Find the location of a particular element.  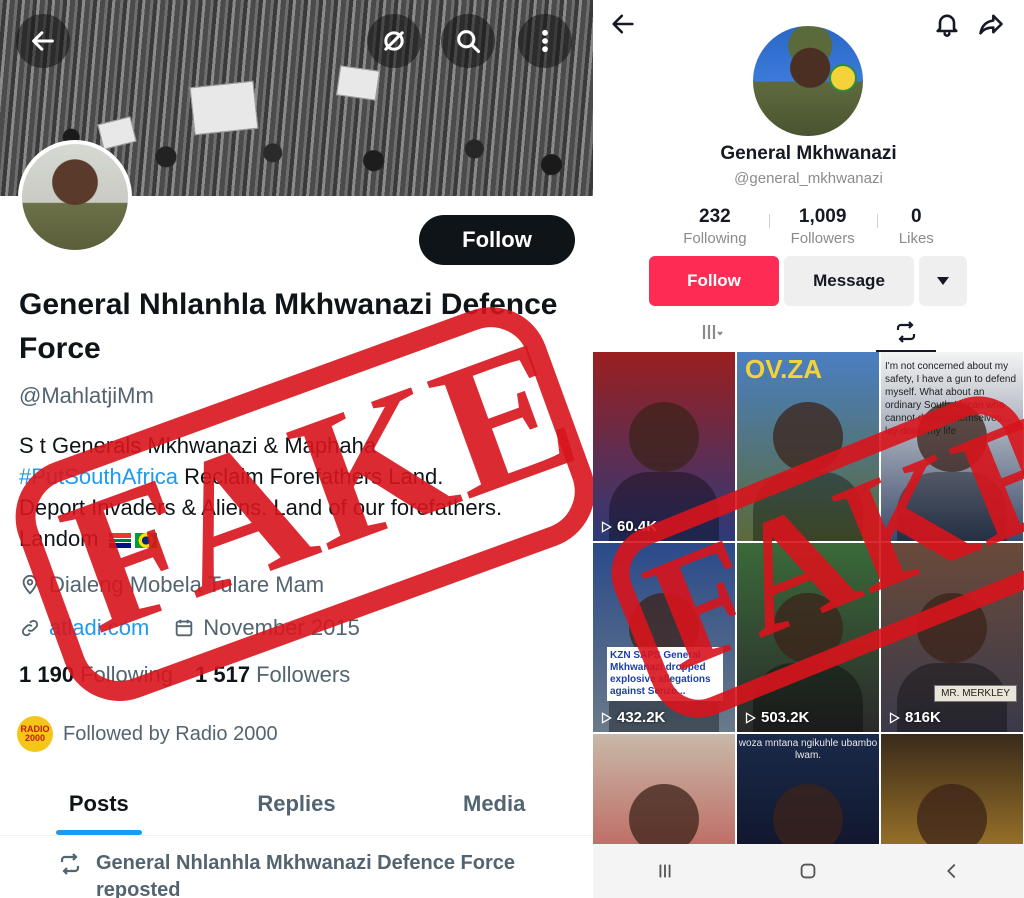

badge-emblem is located at coordinates (843, 78).